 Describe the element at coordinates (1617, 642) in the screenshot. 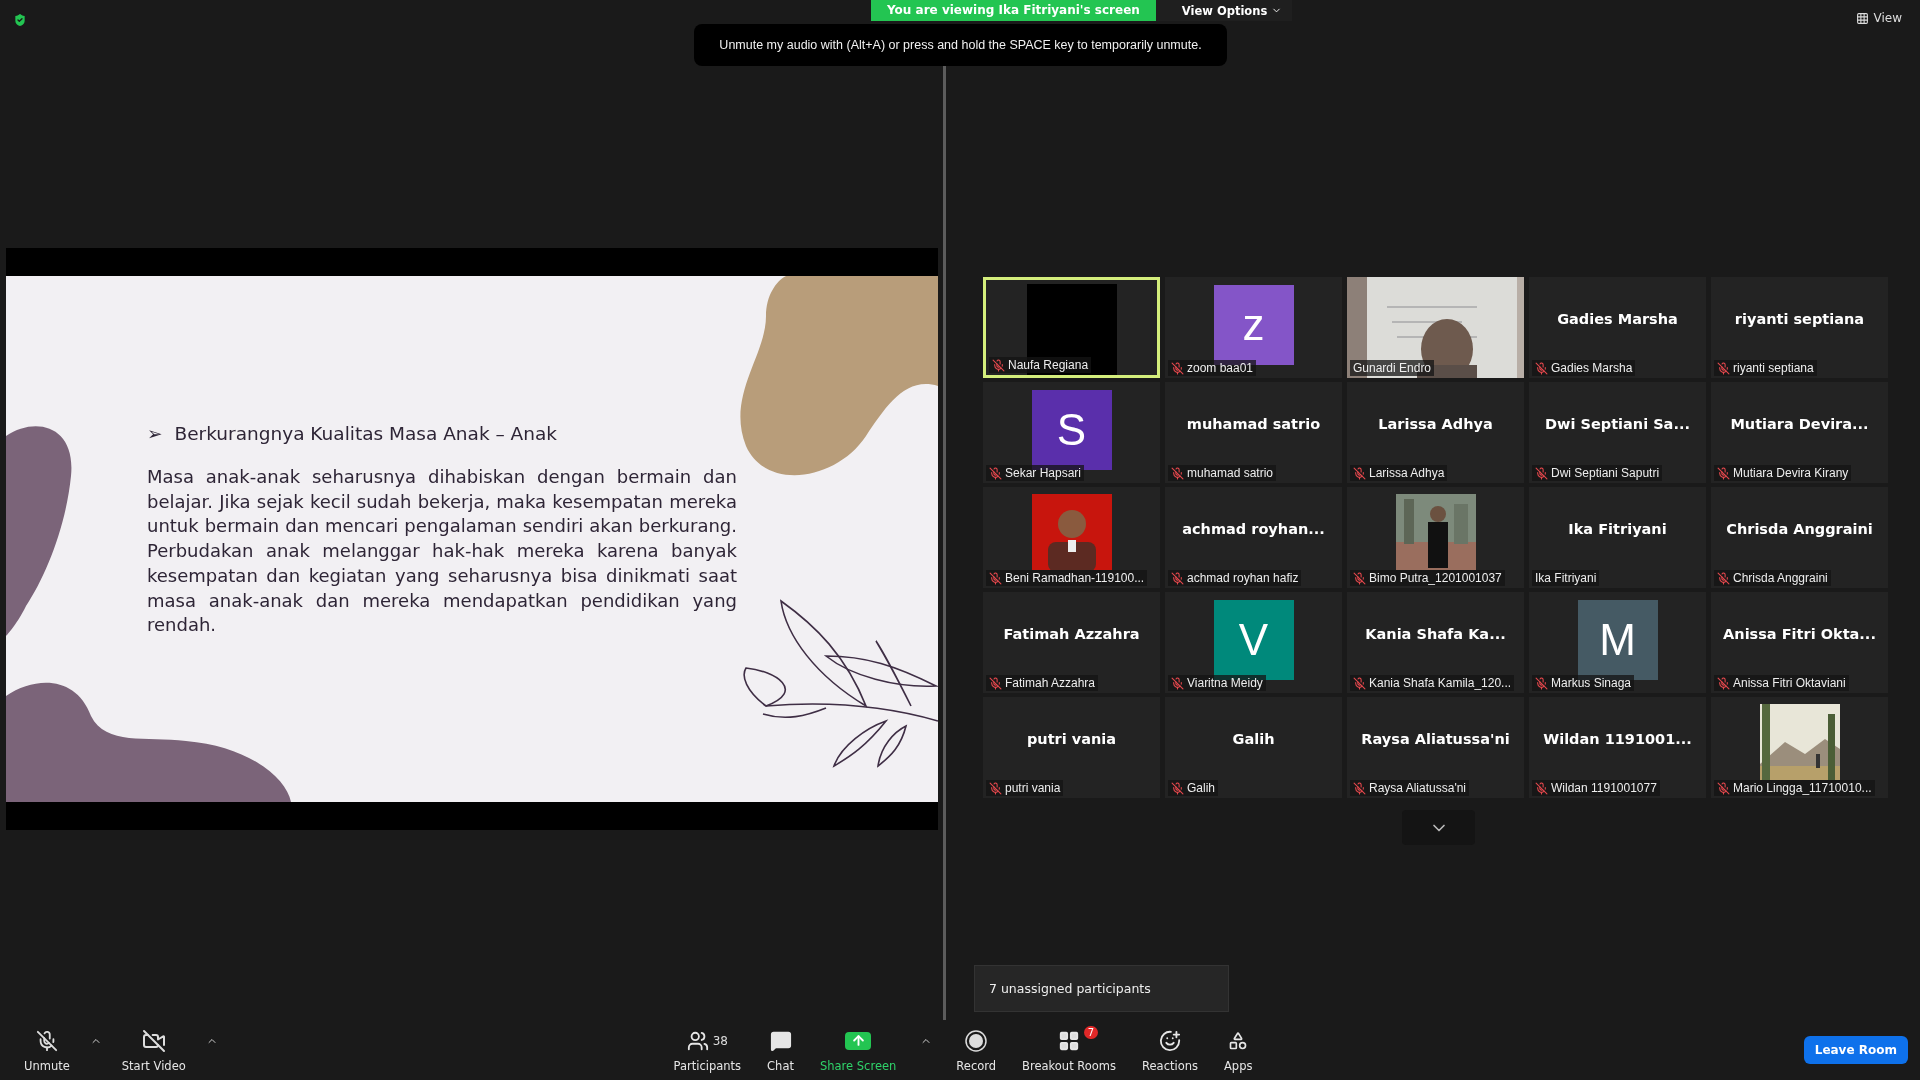

I see `participant-tile: M Markus Sinaga` at that location.